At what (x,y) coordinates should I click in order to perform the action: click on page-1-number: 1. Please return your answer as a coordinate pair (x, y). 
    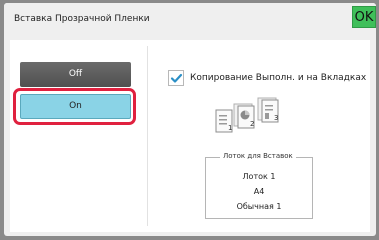
    Looking at the image, I should click on (230, 128).